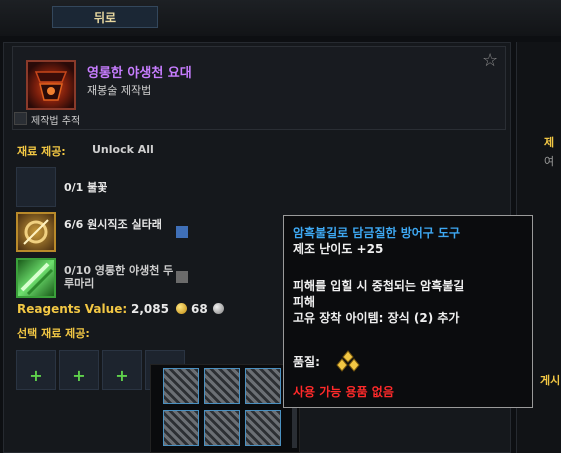  I want to click on optional-slot-3: +, so click(122, 370).